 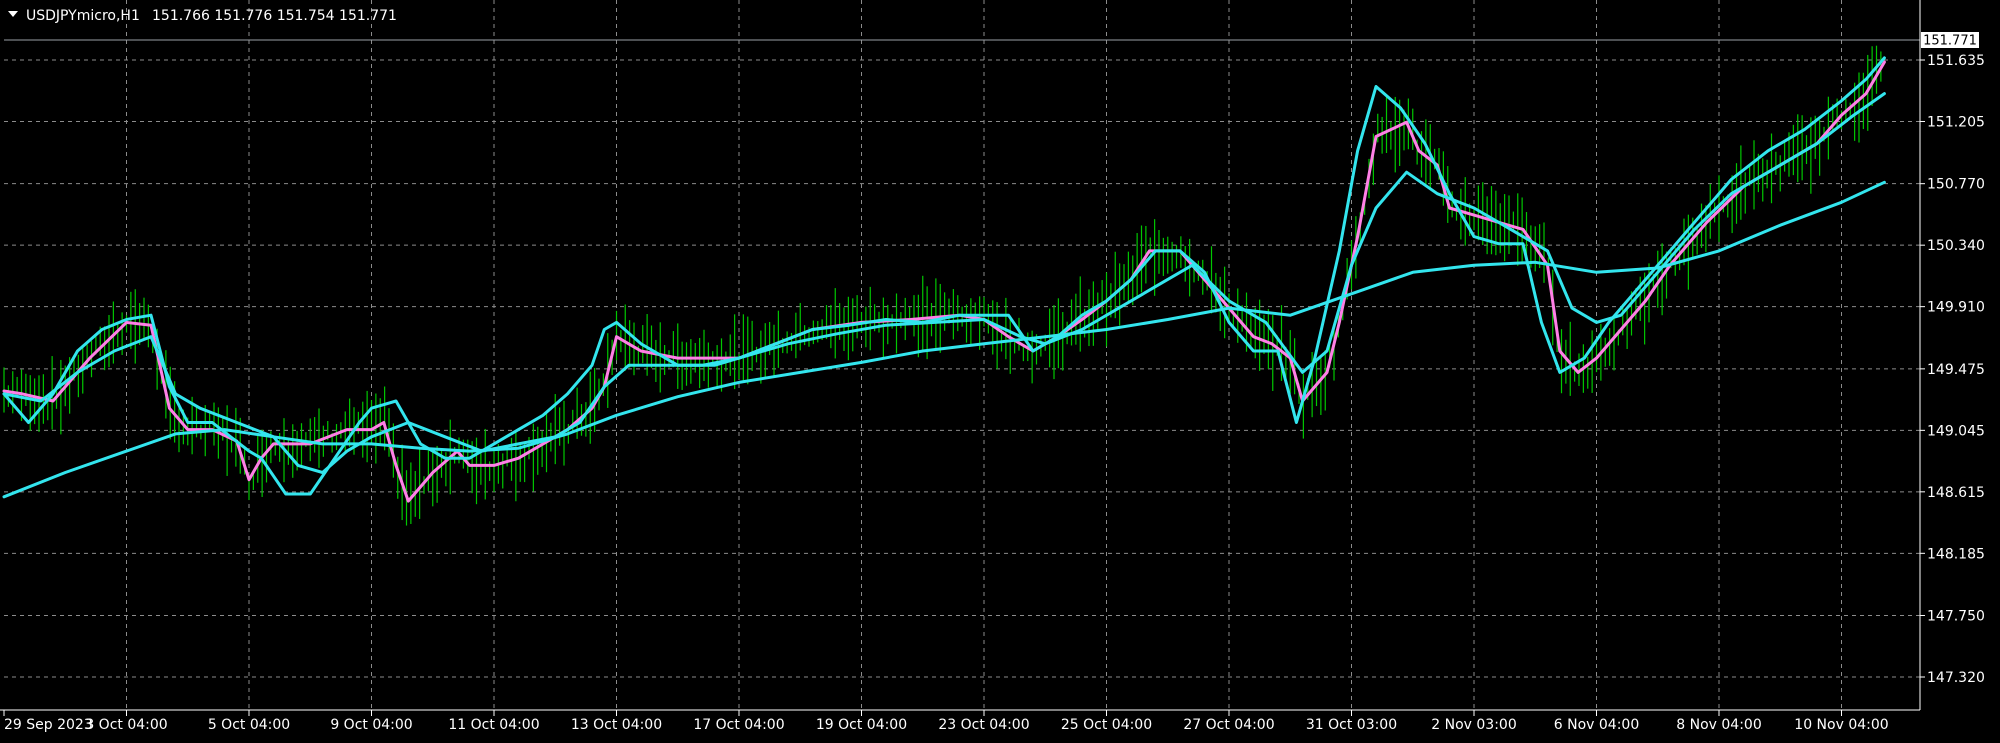 I want to click on time-tick-label: 8 Nov 04:00, so click(x=1718, y=725).